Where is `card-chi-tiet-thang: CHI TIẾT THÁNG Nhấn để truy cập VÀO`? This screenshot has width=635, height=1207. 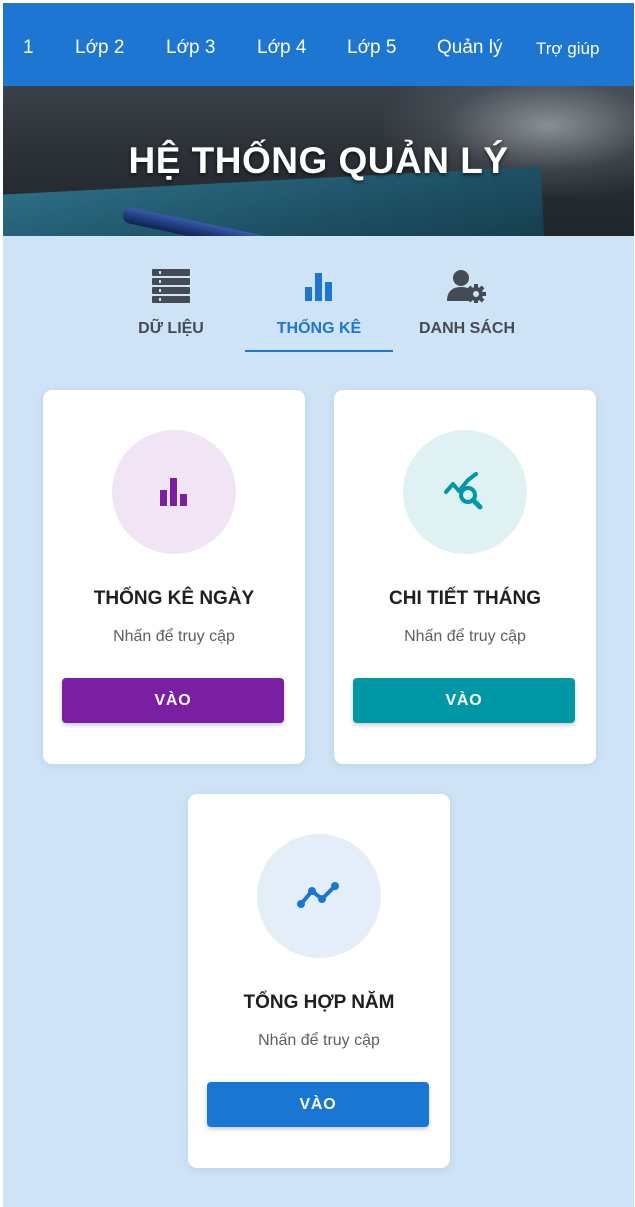 card-chi-tiet-thang: CHI TIẾT THÁNG Nhấn để truy cập VÀO is located at coordinates (465, 577).